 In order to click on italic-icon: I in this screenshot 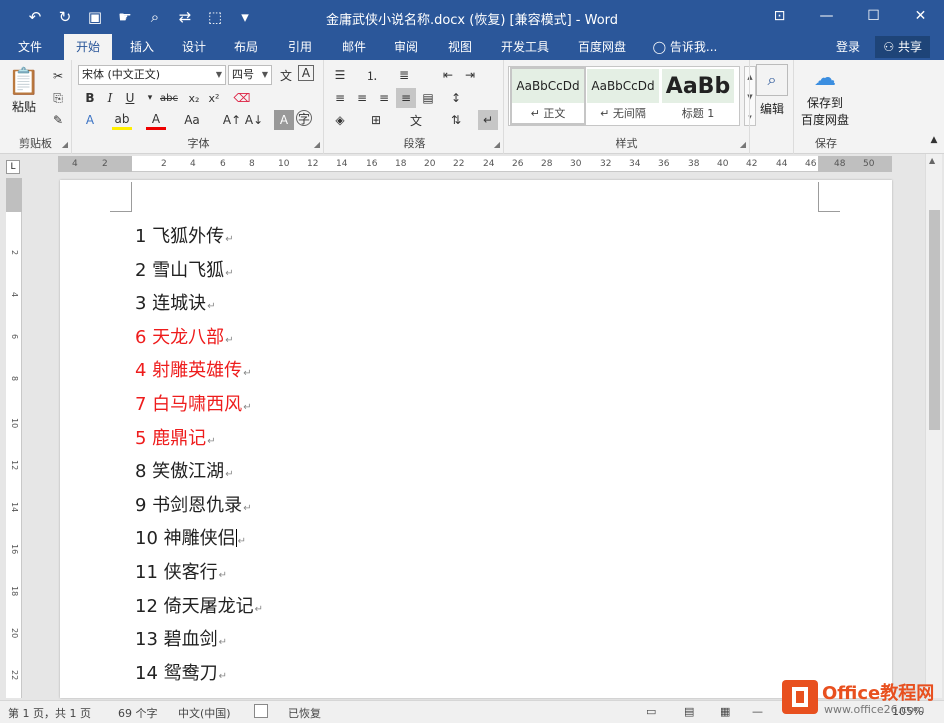, I will do `click(110, 98)`.